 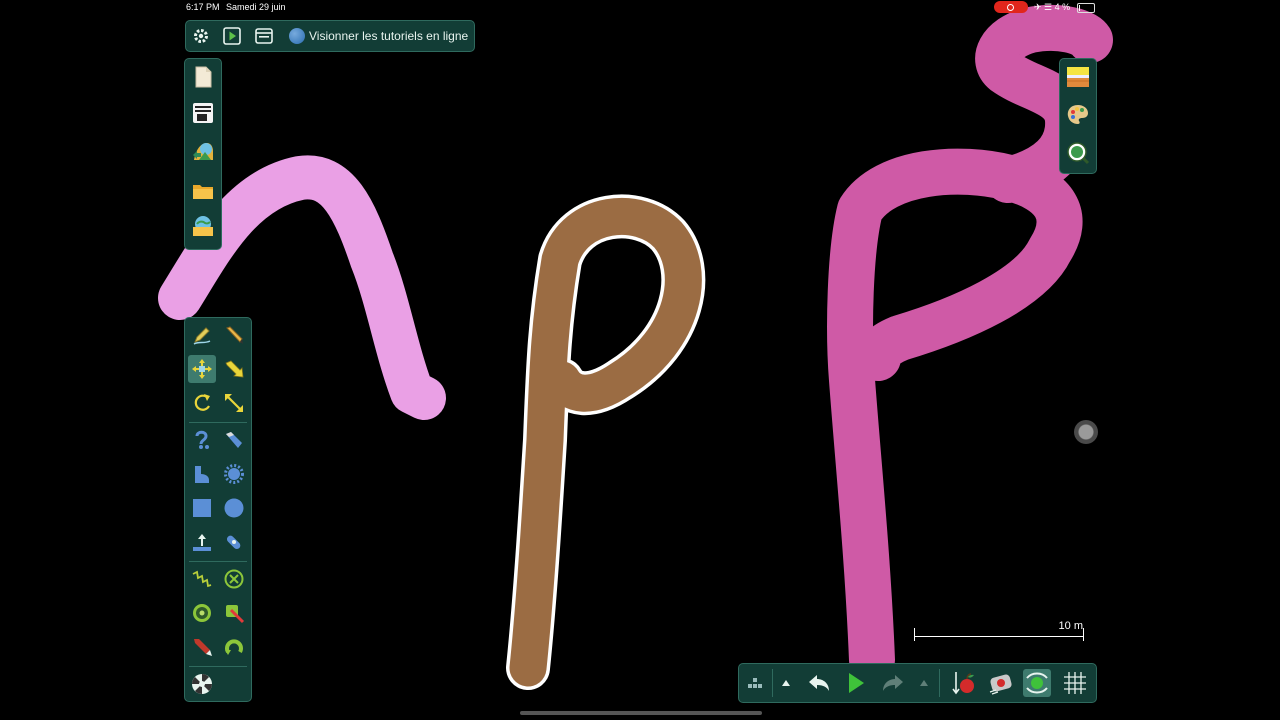 I want to click on rope-tool-button, so click(x=202, y=440).